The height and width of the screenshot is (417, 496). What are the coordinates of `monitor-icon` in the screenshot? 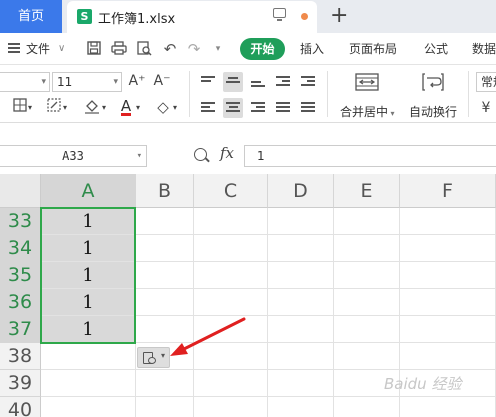 It's located at (279, 14).